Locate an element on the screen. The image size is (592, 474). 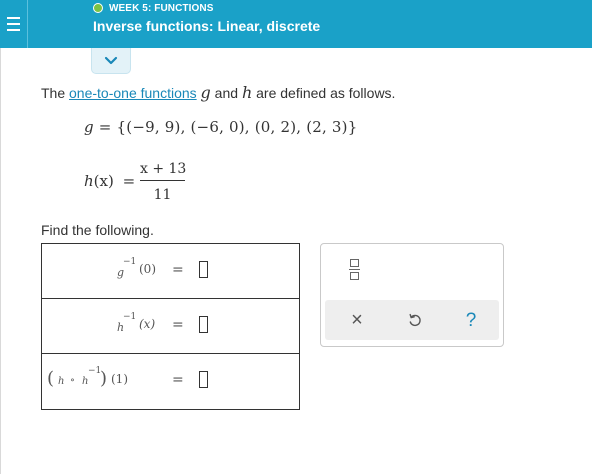
h-lhs: h(x) = is located at coordinates (109, 181).